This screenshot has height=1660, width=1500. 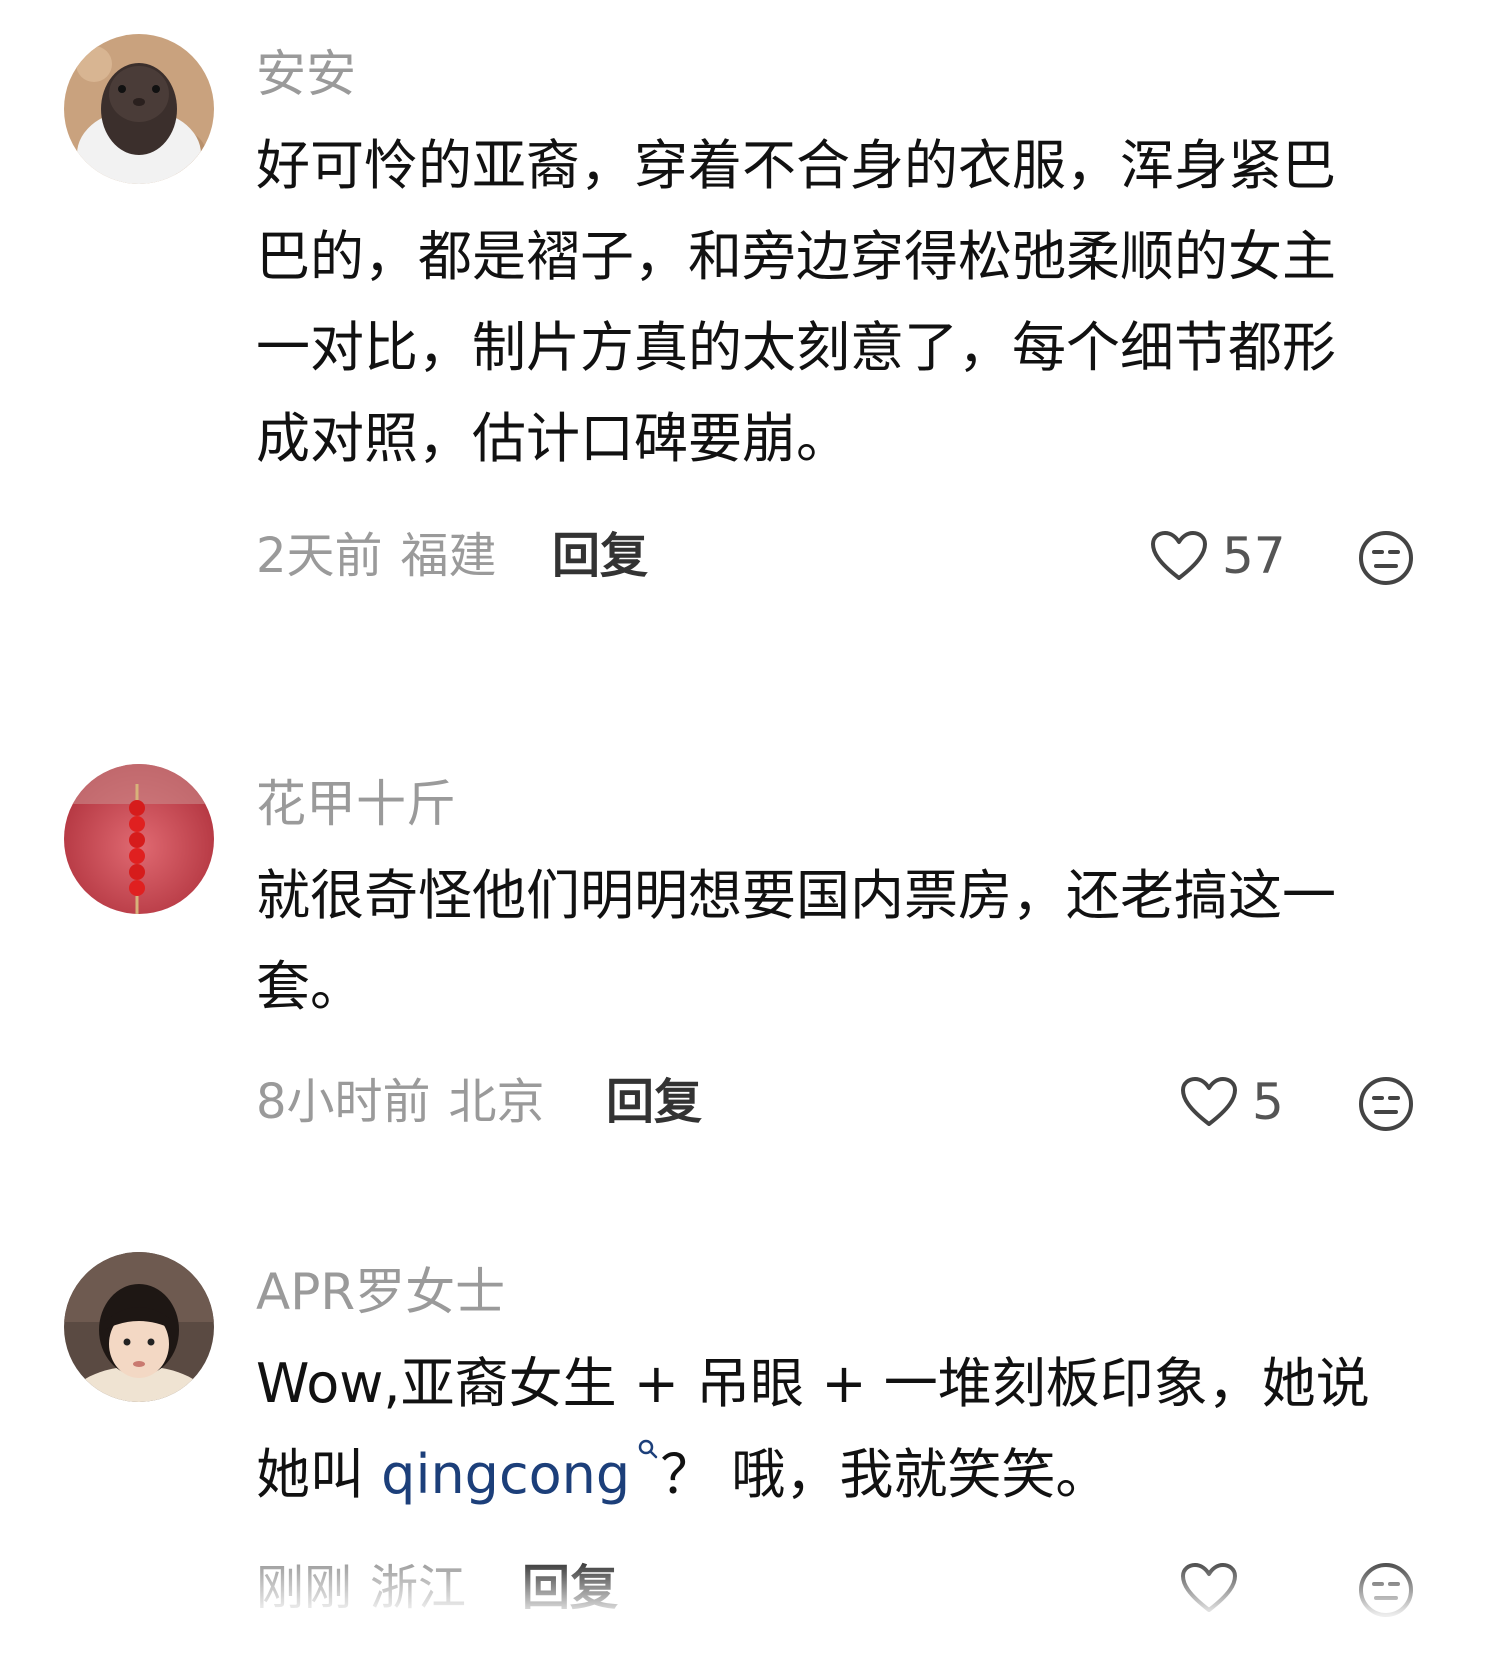 I want to click on comment-location: 北京, so click(x=496, y=1102).